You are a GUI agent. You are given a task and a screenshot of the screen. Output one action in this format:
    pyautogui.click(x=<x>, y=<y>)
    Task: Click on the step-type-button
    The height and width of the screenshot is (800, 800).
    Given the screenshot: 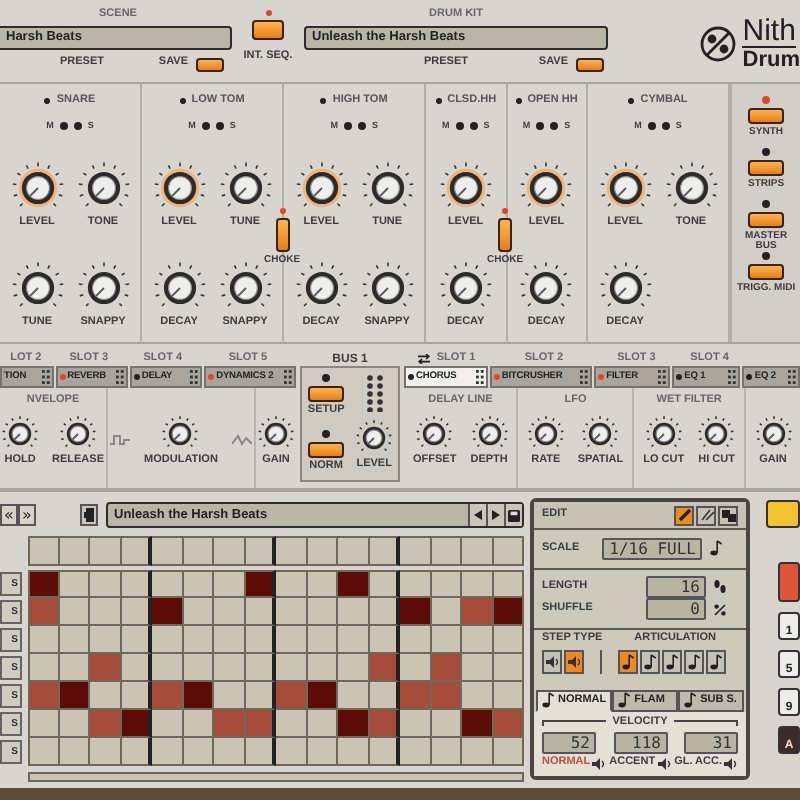 What is the action you would take?
    pyautogui.click(x=552, y=662)
    